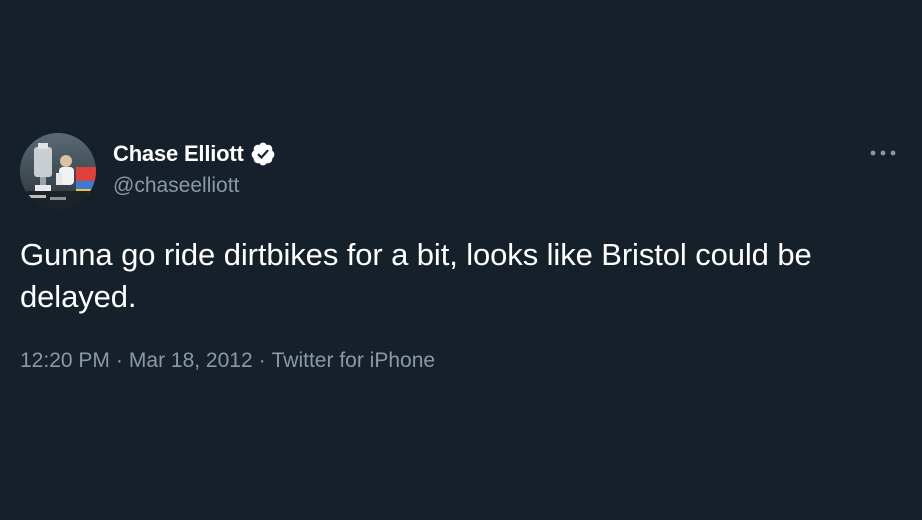 The width and height of the screenshot is (922, 520). I want to click on tweet-metadata: 12:20 PM · Mar 18, 2012 · Twitter for iPhone, so click(227, 361).